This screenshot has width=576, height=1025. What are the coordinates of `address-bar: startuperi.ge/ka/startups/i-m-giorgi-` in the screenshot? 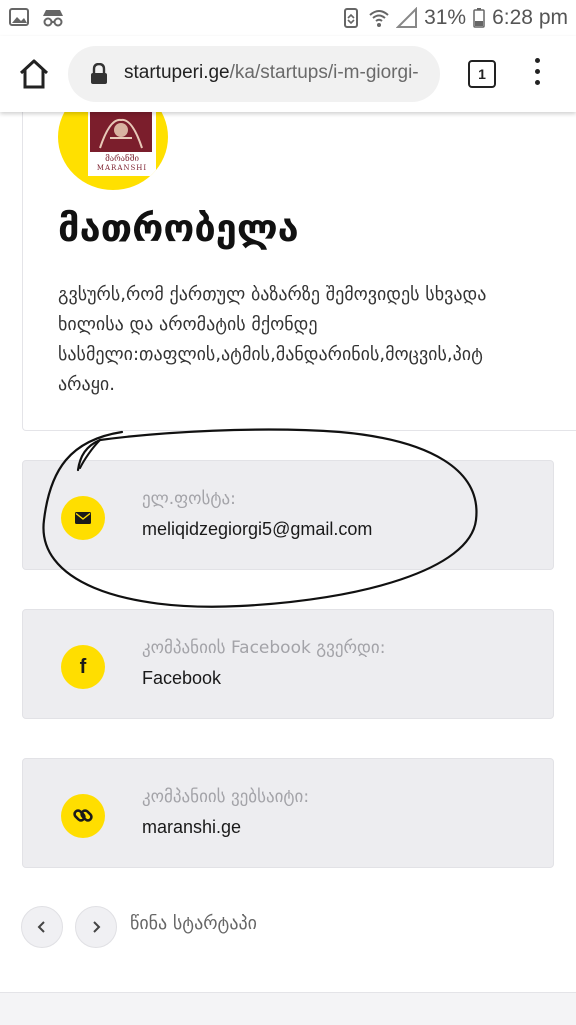 It's located at (254, 74).